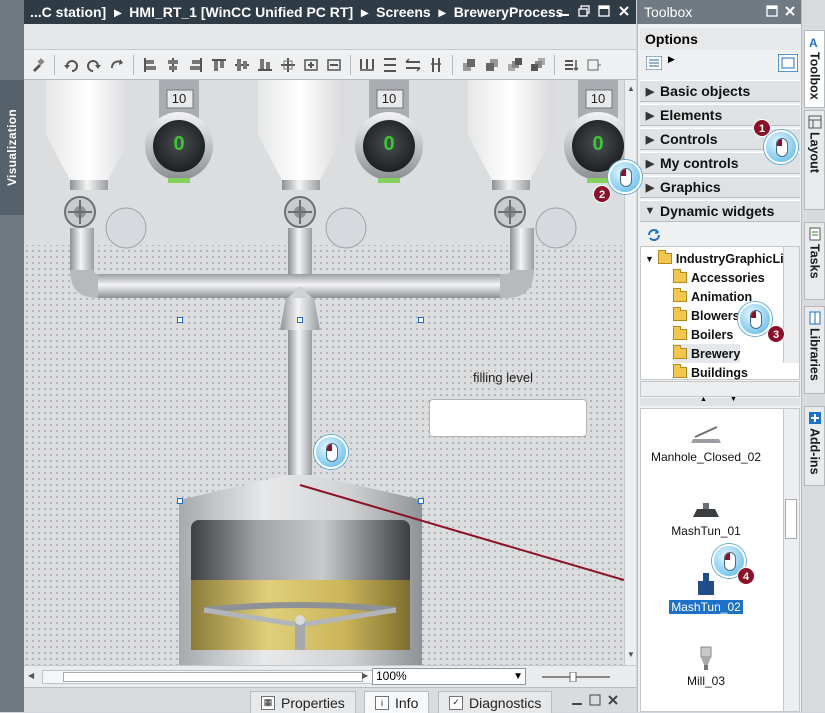  What do you see at coordinates (241, 12) in the screenshot?
I see `breadcrumb-hmi: HMI_RT_1 [WinCC Unified PC RT]` at bounding box center [241, 12].